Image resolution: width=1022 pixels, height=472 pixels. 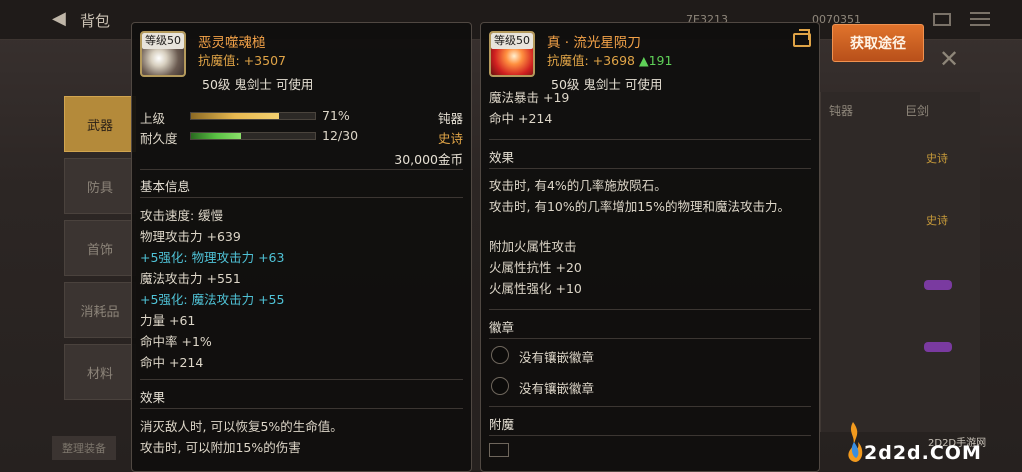 I want to click on share-icon, so click(x=802, y=40).